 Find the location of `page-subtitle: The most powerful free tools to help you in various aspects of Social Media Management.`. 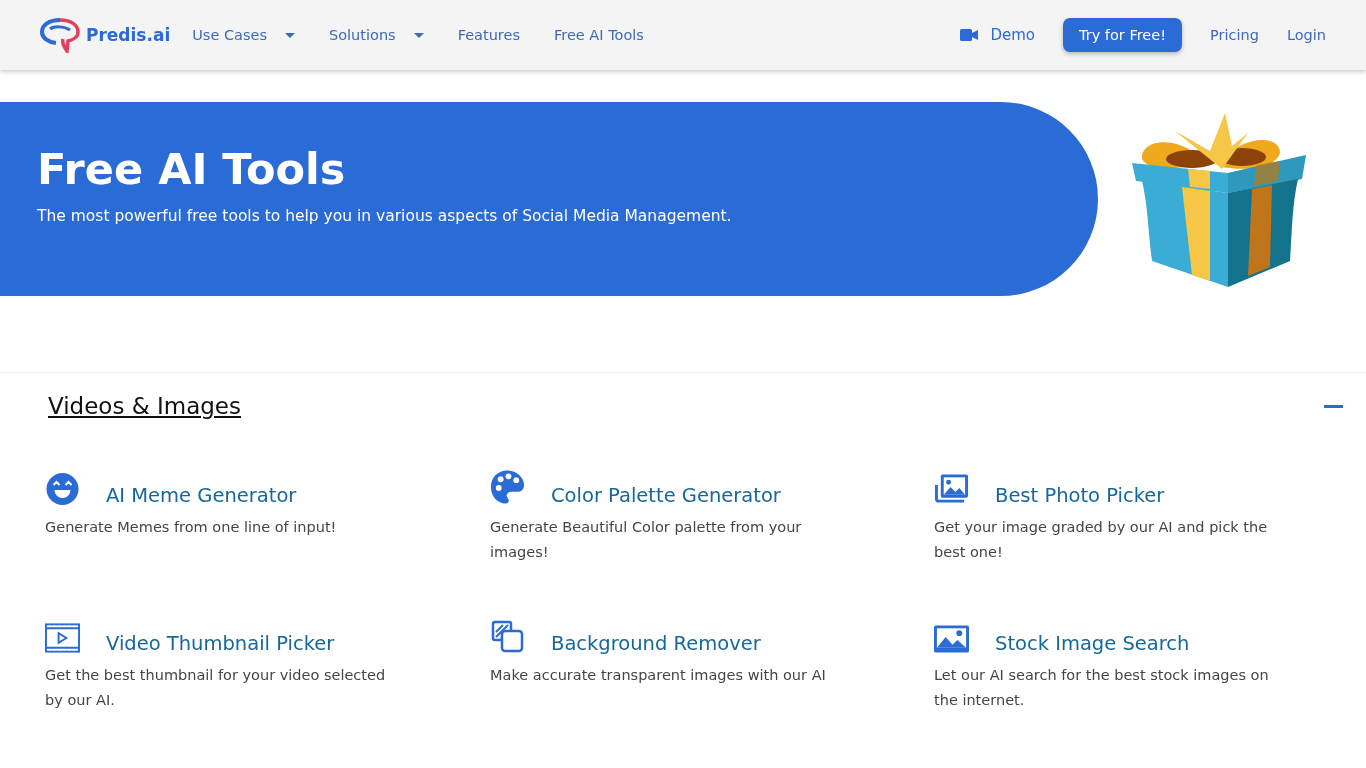

page-subtitle: The most powerful free tools to help you in various aspects of Social Media Management. is located at coordinates (385, 216).